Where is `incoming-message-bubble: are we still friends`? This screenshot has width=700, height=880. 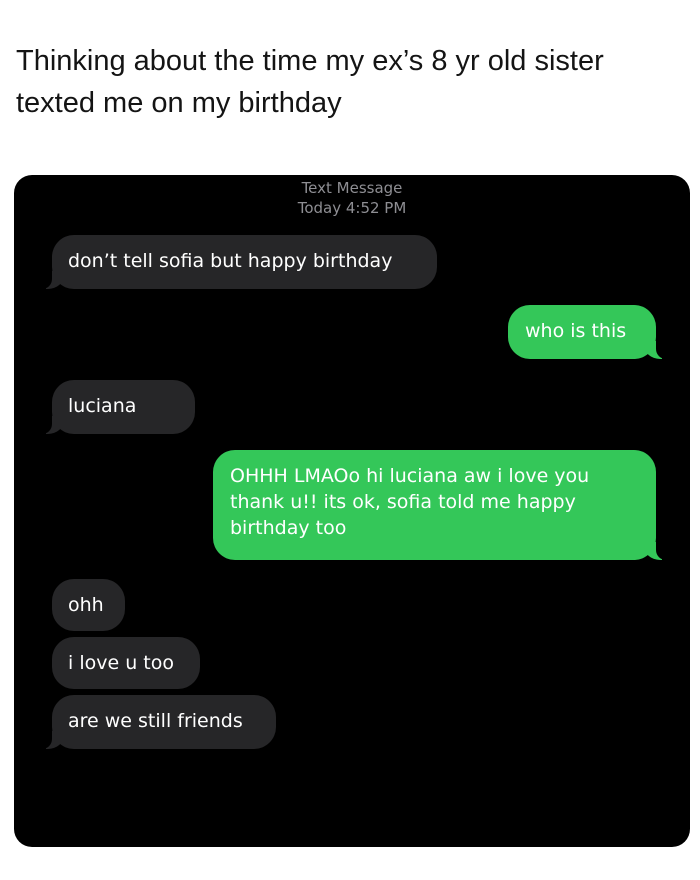
incoming-message-bubble: are we still friends is located at coordinates (158, 722).